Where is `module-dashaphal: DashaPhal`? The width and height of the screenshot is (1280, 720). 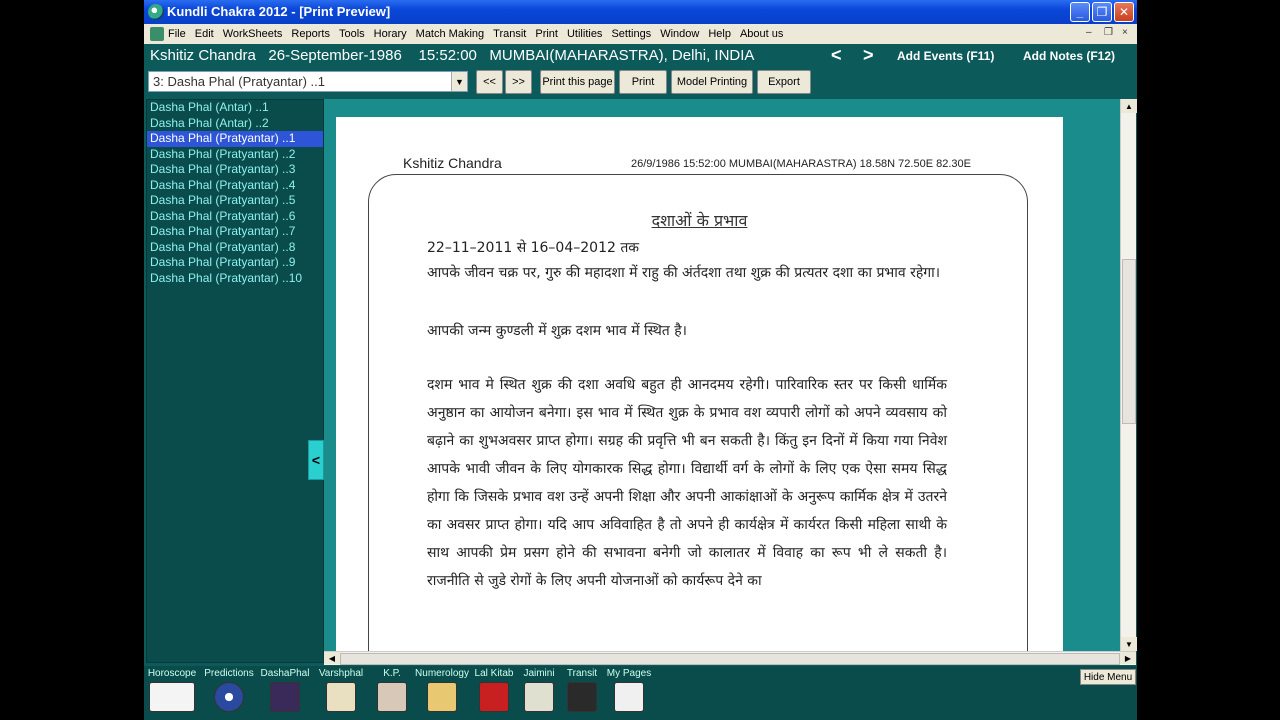 module-dashaphal: DashaPhal is located at coordinates (285, 689).